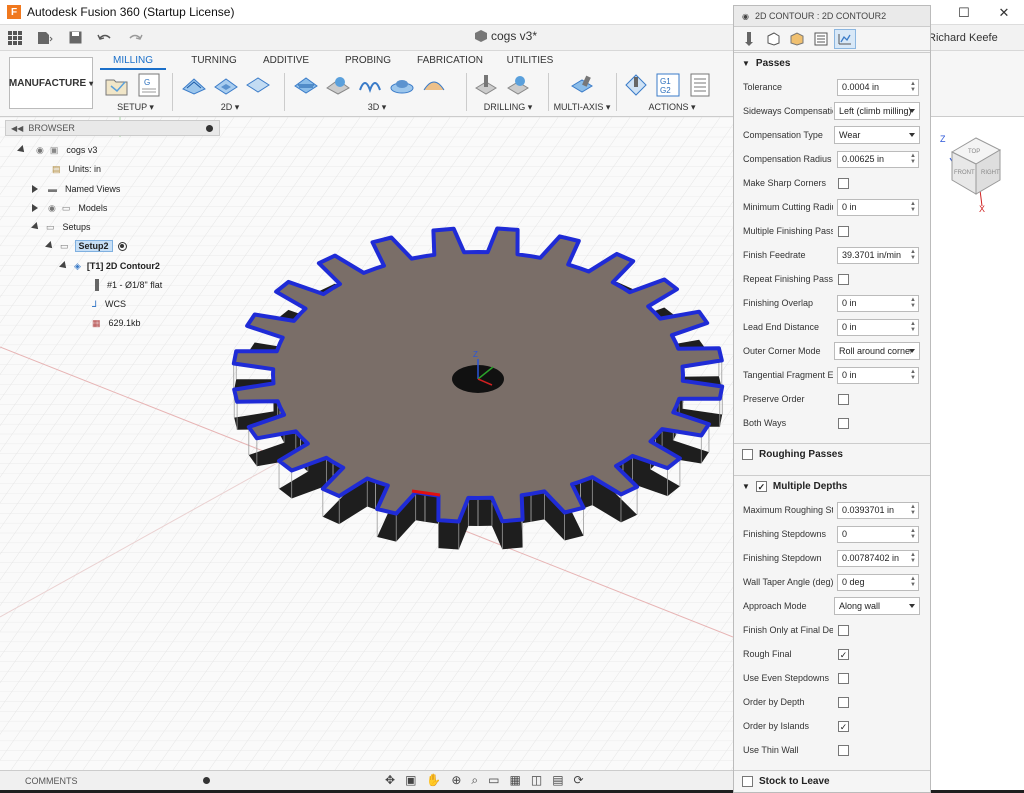  I want to click on redo-icon, so click(135, 38).